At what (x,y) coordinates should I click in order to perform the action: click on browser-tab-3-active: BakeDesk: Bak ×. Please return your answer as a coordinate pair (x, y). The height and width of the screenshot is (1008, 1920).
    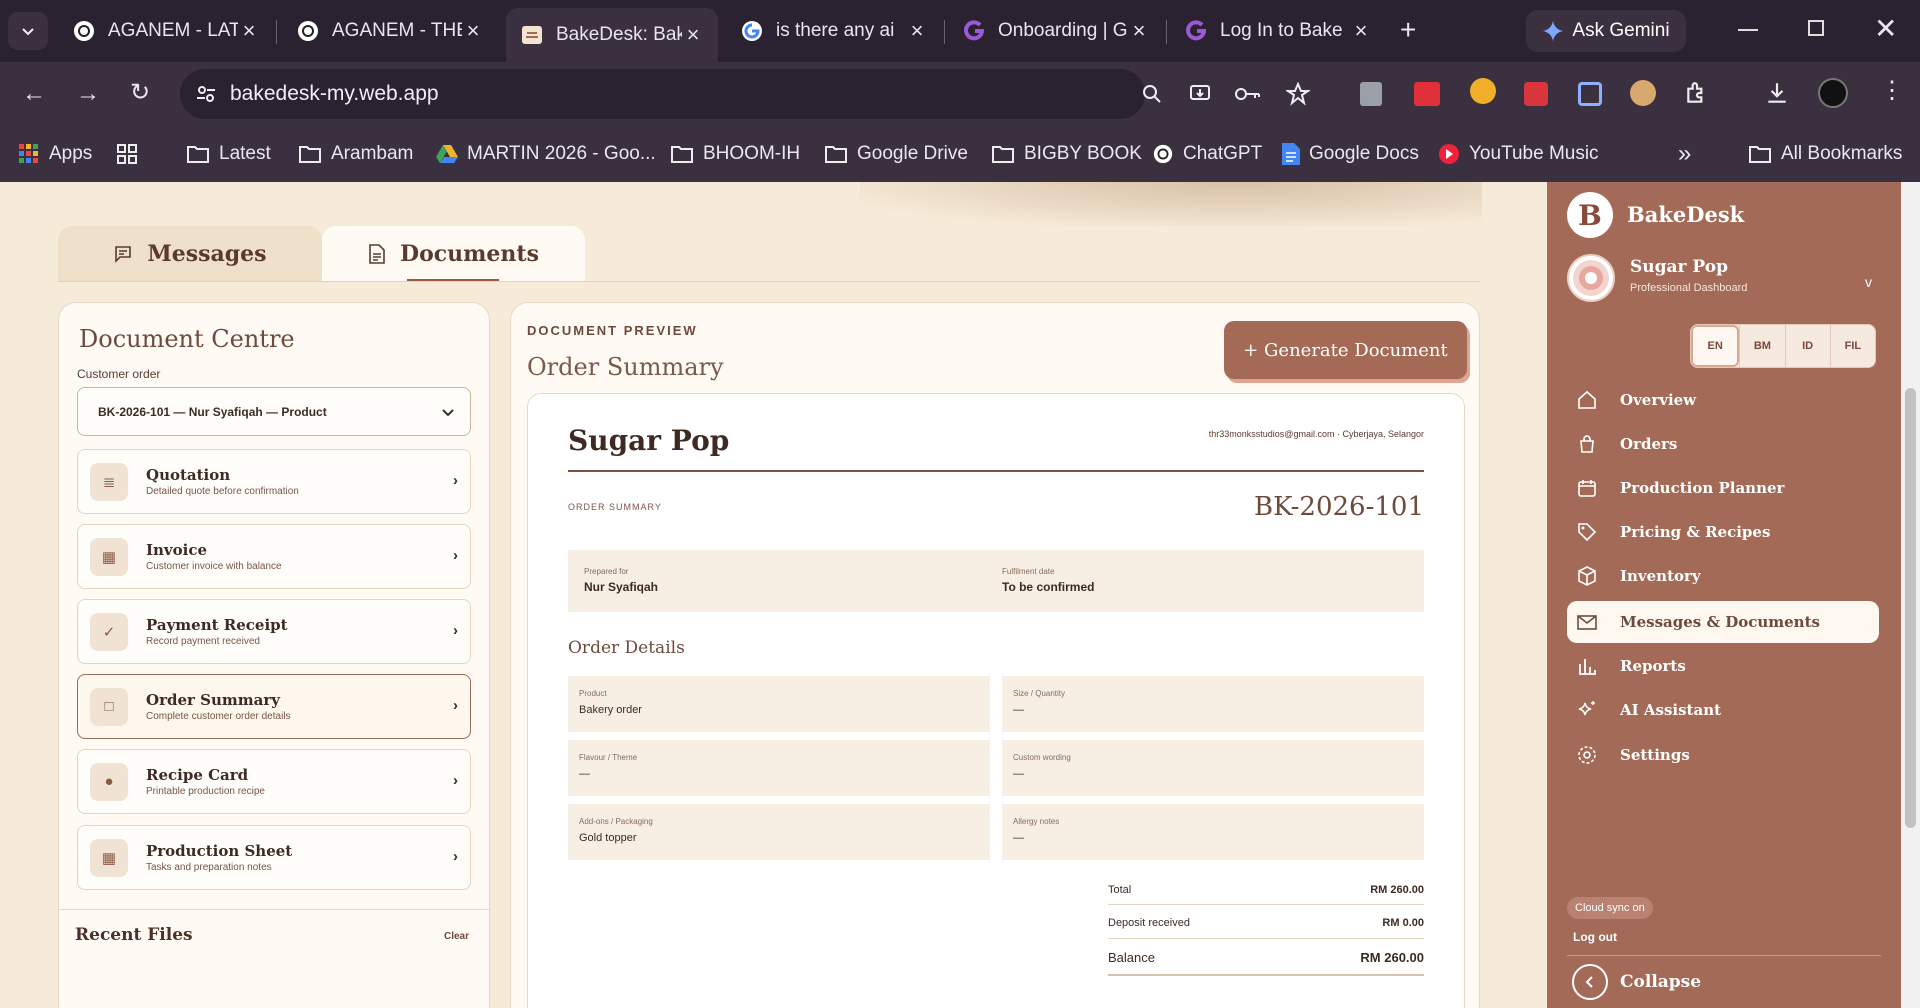
    Looking at the image, I should click on (612, 35).